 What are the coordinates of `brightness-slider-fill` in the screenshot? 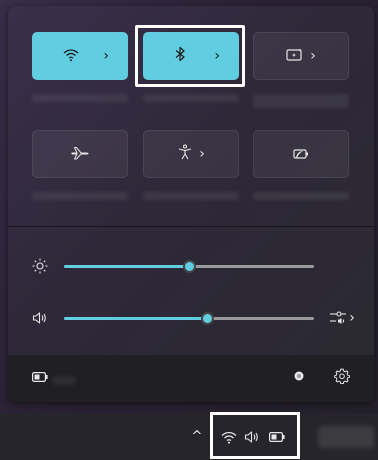 It's located at (126, 266).